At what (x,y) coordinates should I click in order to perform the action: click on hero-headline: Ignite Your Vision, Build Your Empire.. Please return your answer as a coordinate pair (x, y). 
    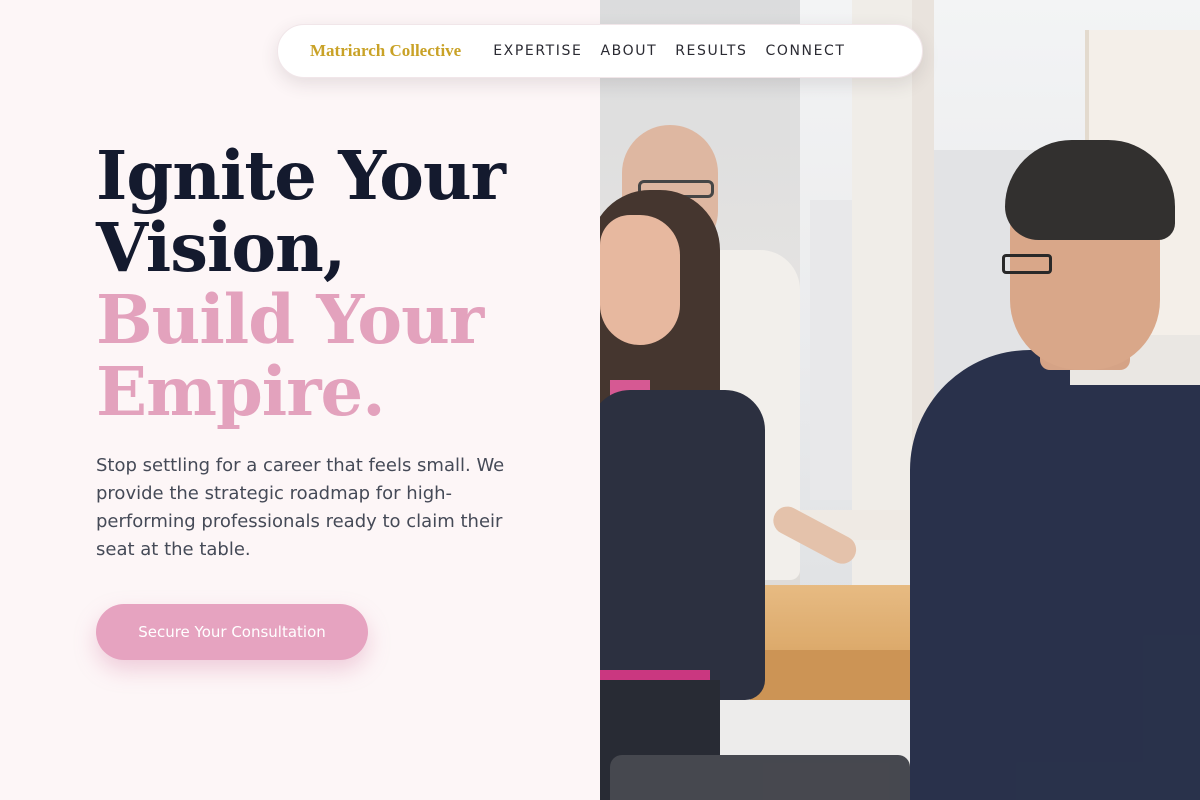
    Looking at the image, I should click on (336, 284).